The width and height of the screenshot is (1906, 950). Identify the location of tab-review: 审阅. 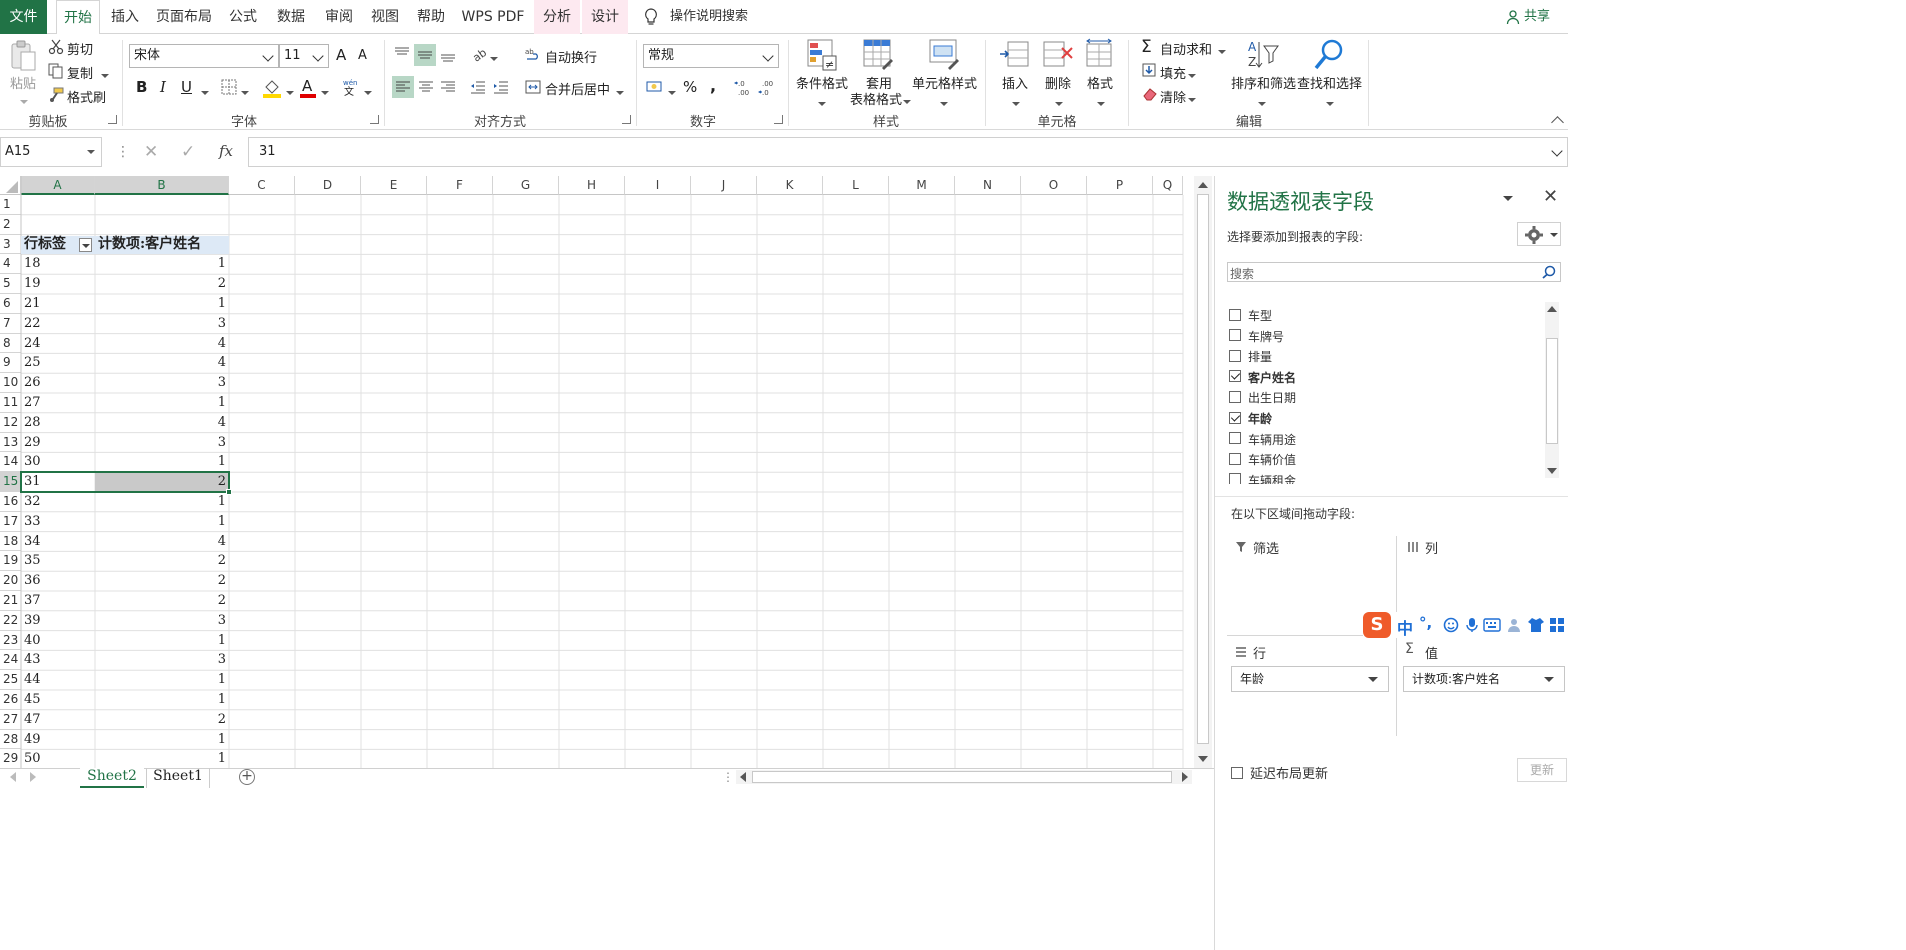
(339, 17).